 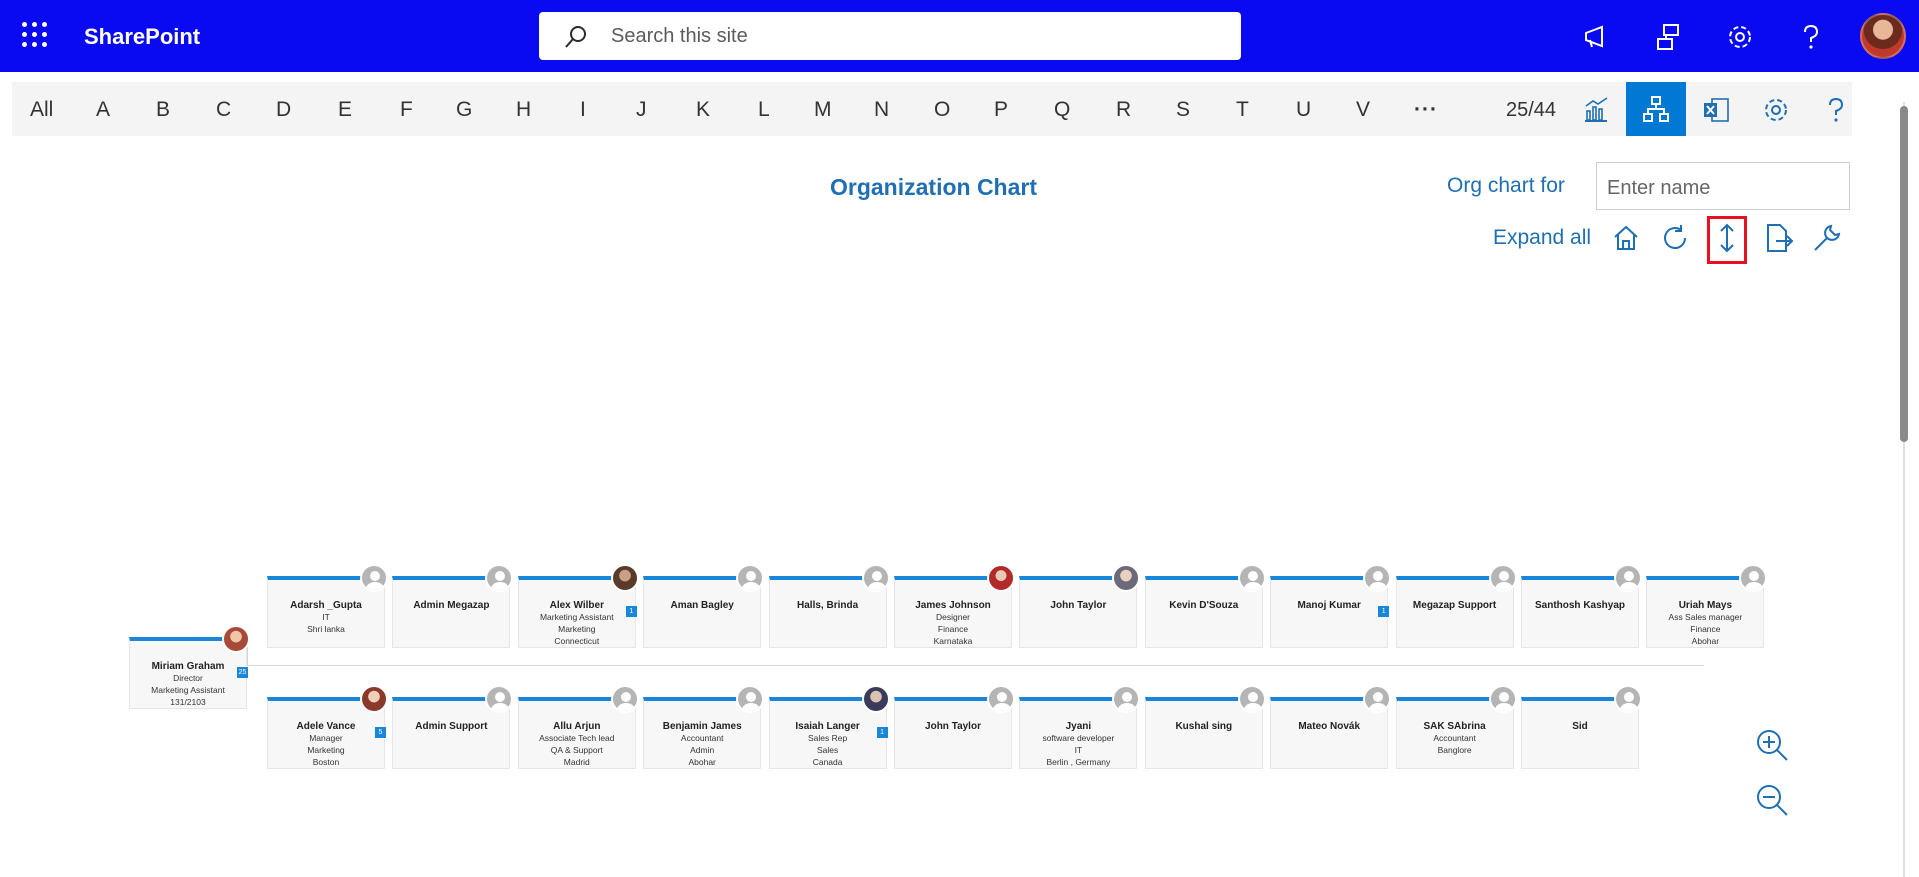 What do you see at coordinates (576, 762) in the screenshot?
I see `person-detail: Madrid` at bounding box center [576, 762].